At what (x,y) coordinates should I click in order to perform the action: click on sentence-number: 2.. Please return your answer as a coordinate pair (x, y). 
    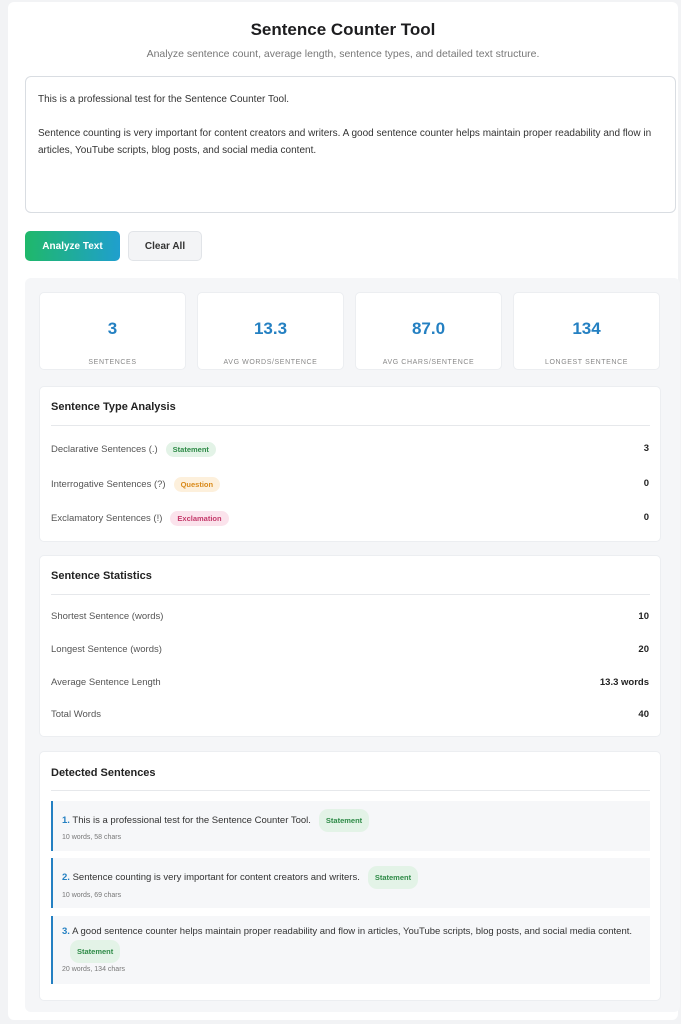
    Looking at the image, I should click on (66, 878).